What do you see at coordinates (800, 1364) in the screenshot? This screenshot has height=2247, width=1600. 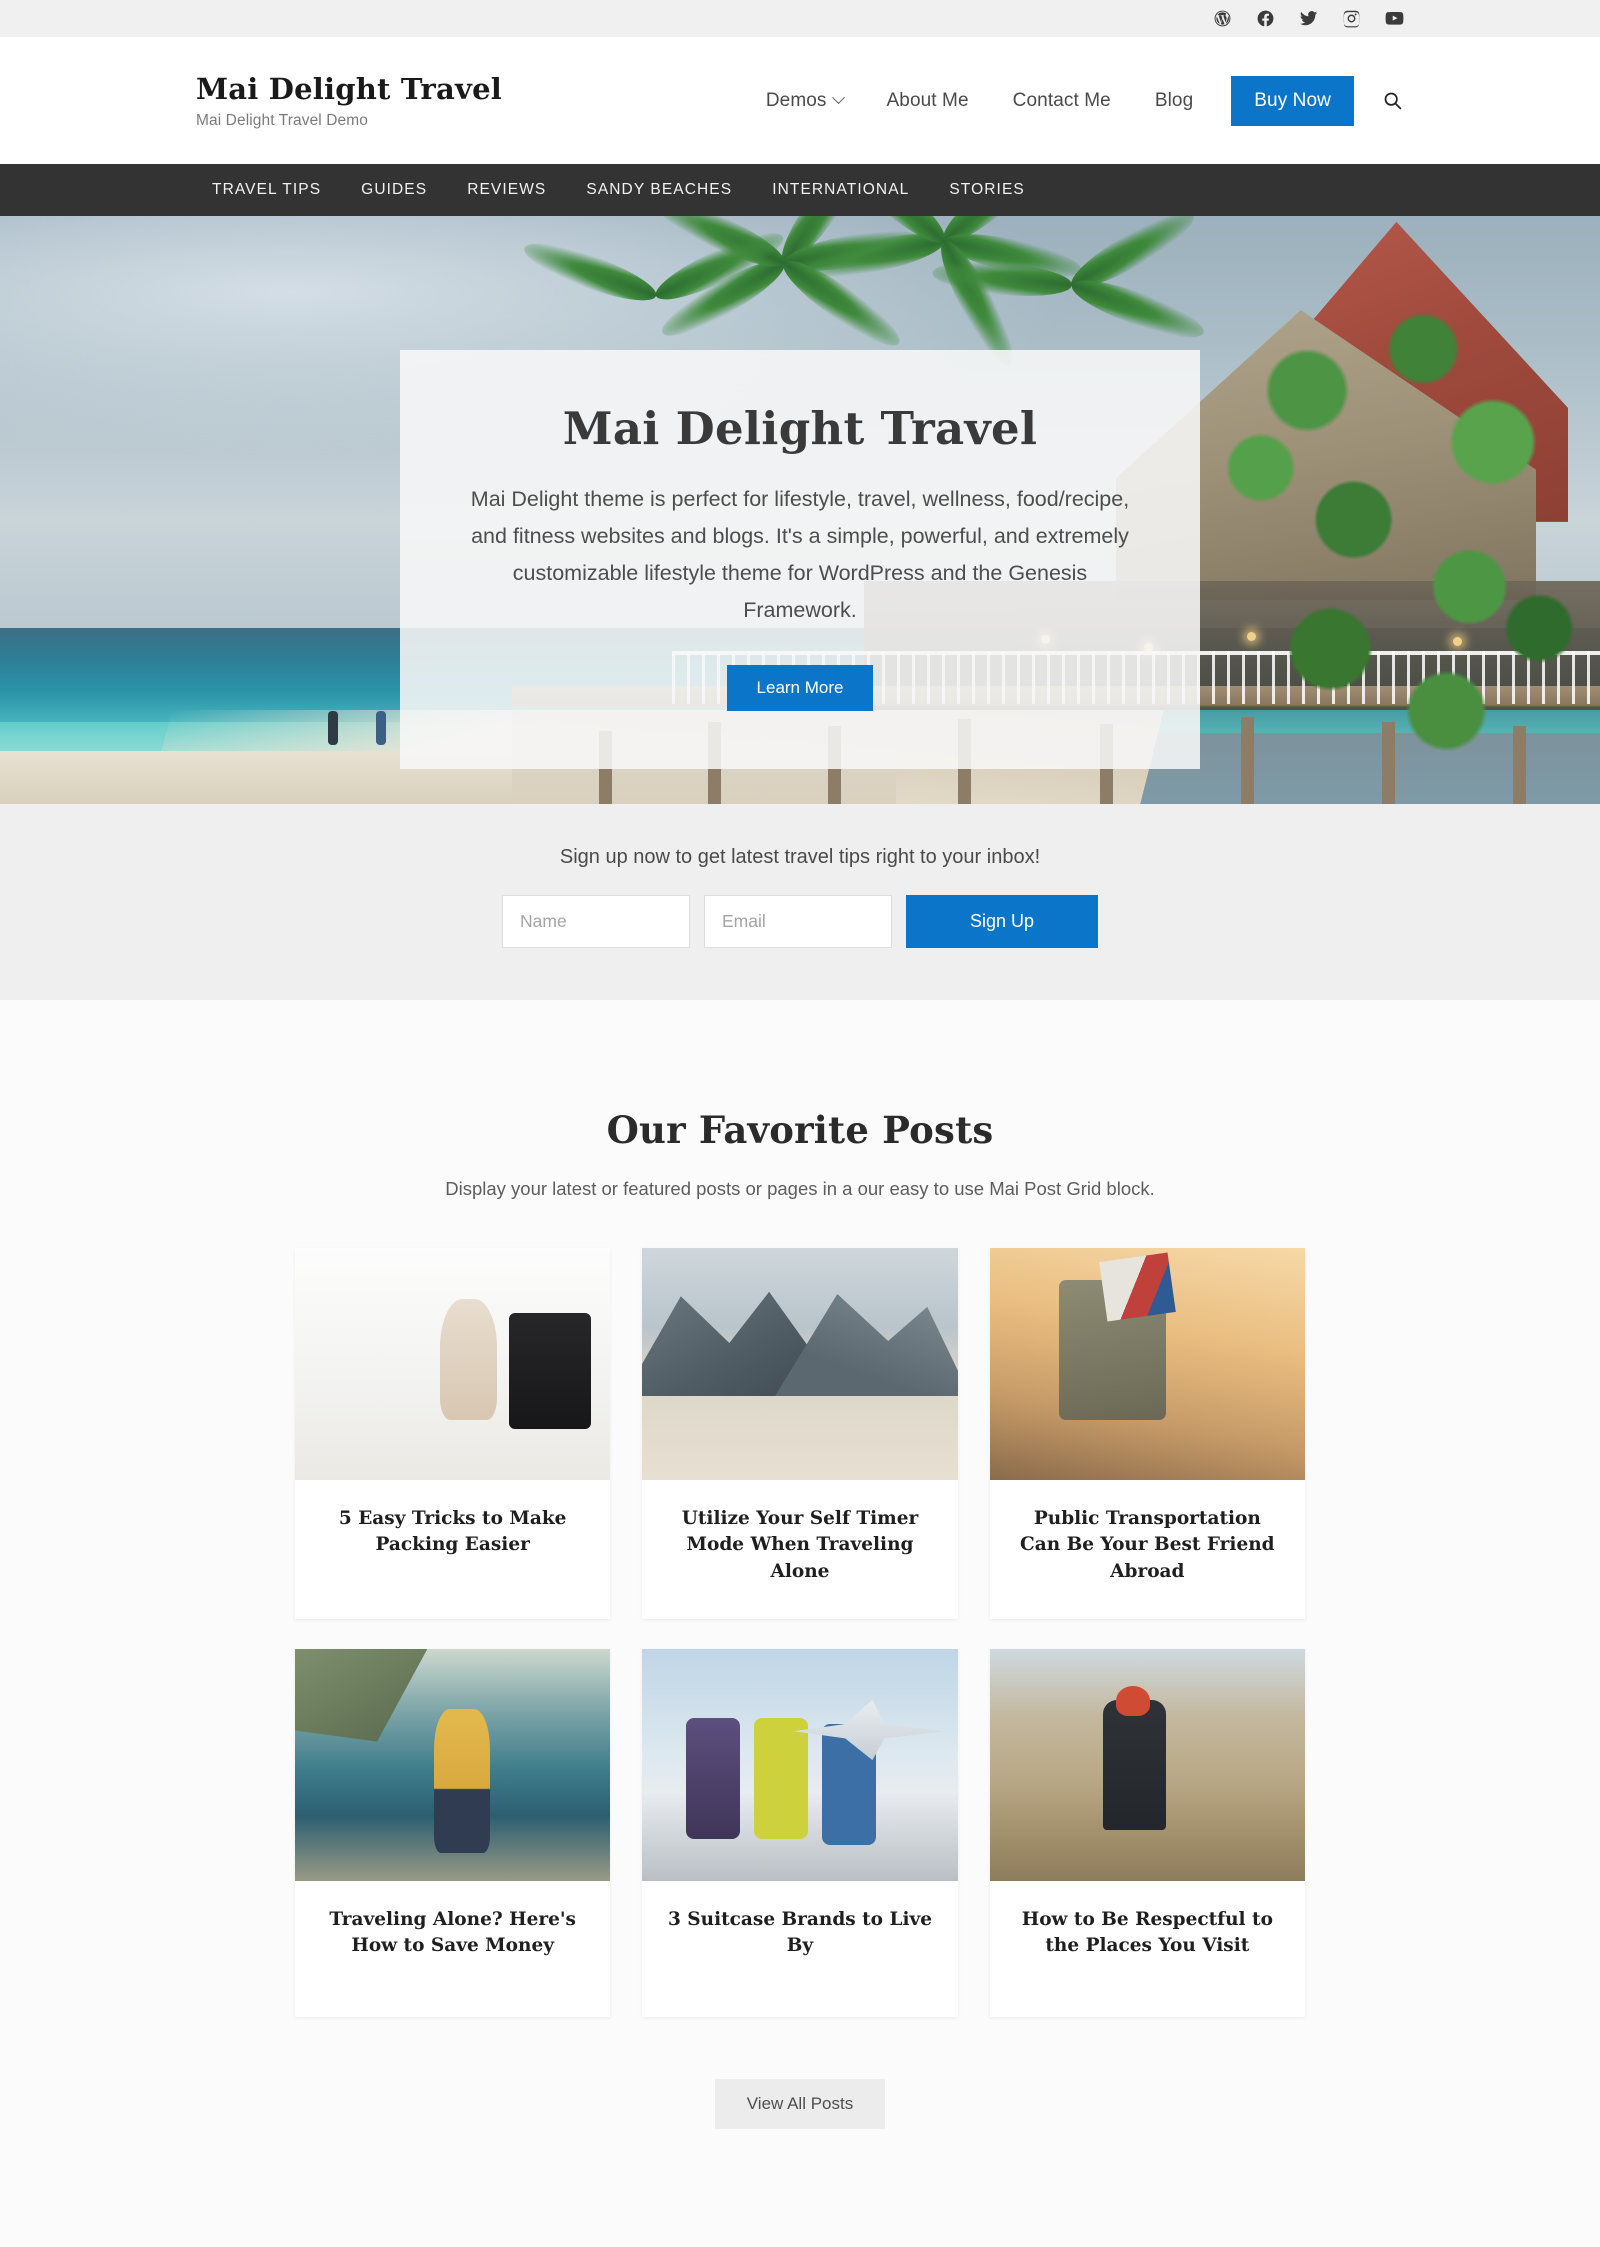 I see `post-thumbnail-mountain` at bounding box center [800, 1364].